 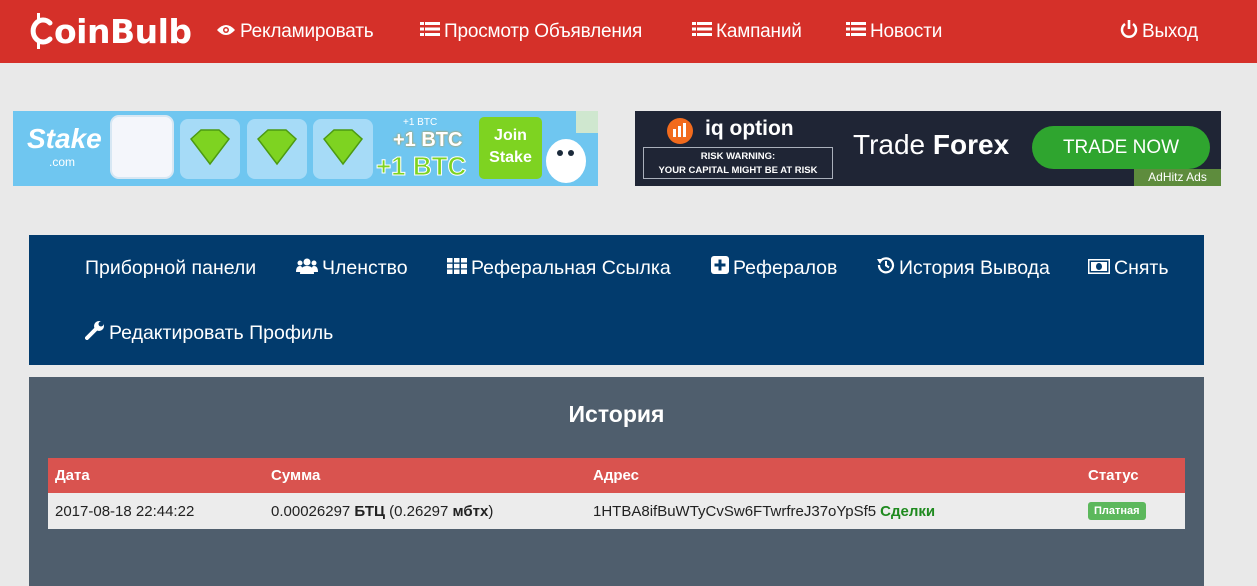 I want to click on history-table-header: Дата Сумма Адрес Статус, so click(x=616, y=475).